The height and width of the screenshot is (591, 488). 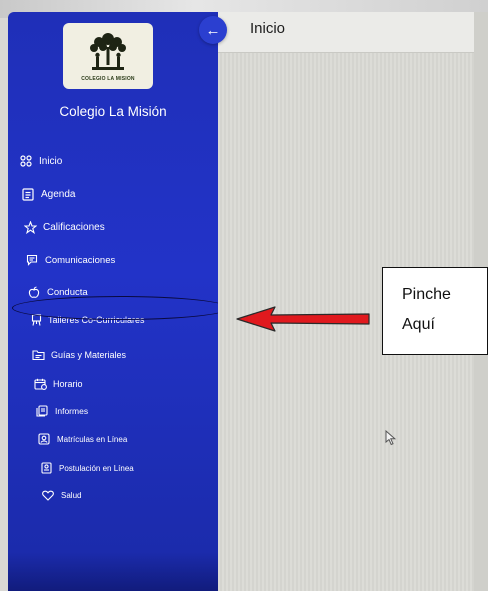 I want to click on sidebar-item-salud: Salud, so click(x=60, y=495).